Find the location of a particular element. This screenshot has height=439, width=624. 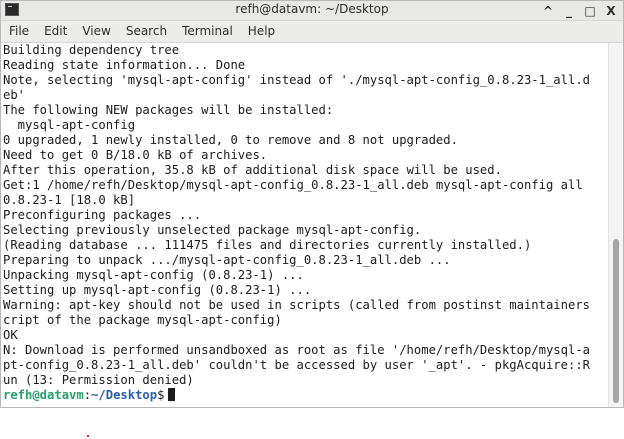

terminal-line: Reading state information... Done is located at coordinates (124, 65).